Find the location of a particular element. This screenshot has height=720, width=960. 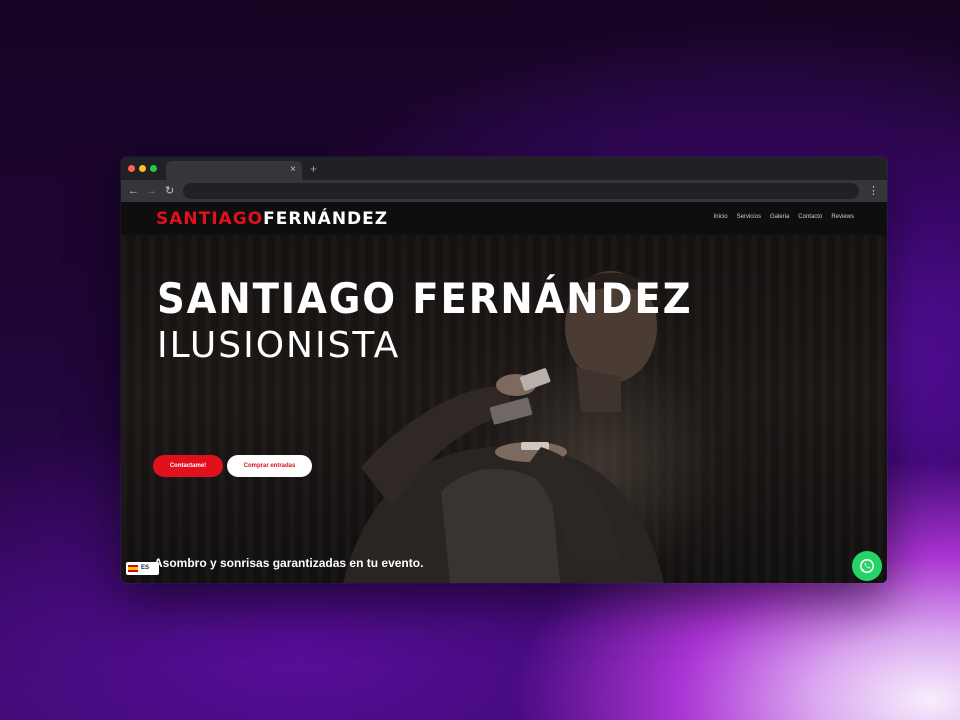

forward-icon: → is located at coordinates (151, 191).